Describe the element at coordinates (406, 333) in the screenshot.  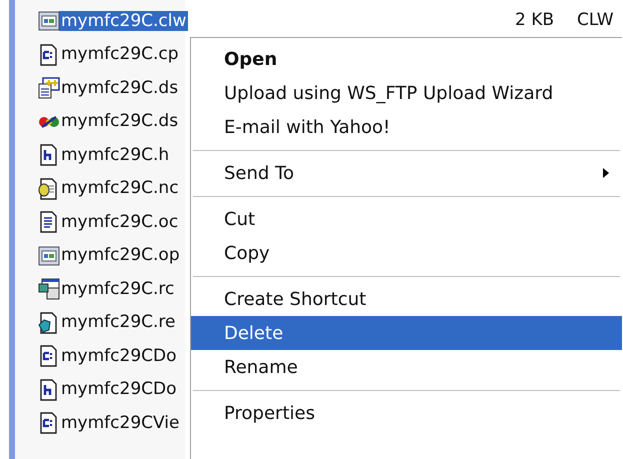
I see `menu-item: Delete` at that location.